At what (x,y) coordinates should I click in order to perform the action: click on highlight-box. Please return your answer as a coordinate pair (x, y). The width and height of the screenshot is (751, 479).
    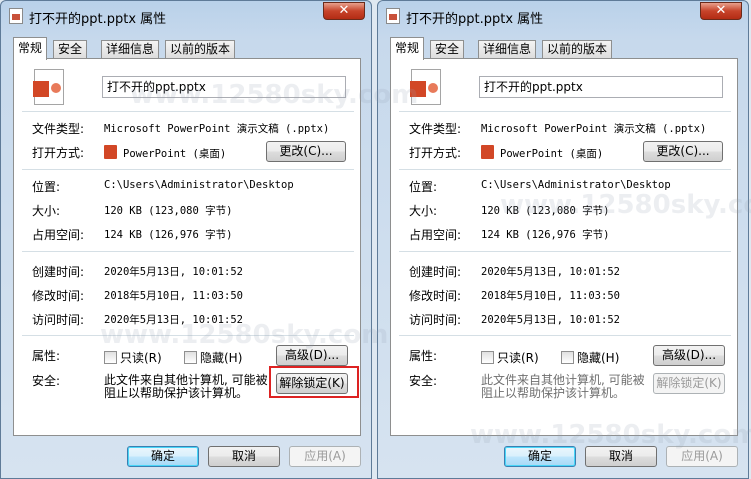
    Looking at the image, I should click on (314, 382).